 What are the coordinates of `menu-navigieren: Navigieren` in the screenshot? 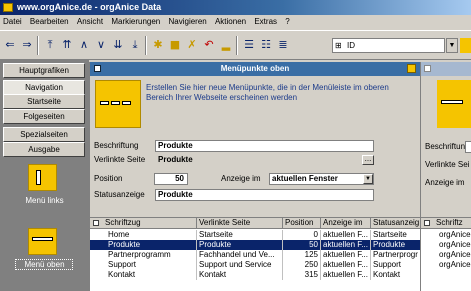 It's located at (187, 22).